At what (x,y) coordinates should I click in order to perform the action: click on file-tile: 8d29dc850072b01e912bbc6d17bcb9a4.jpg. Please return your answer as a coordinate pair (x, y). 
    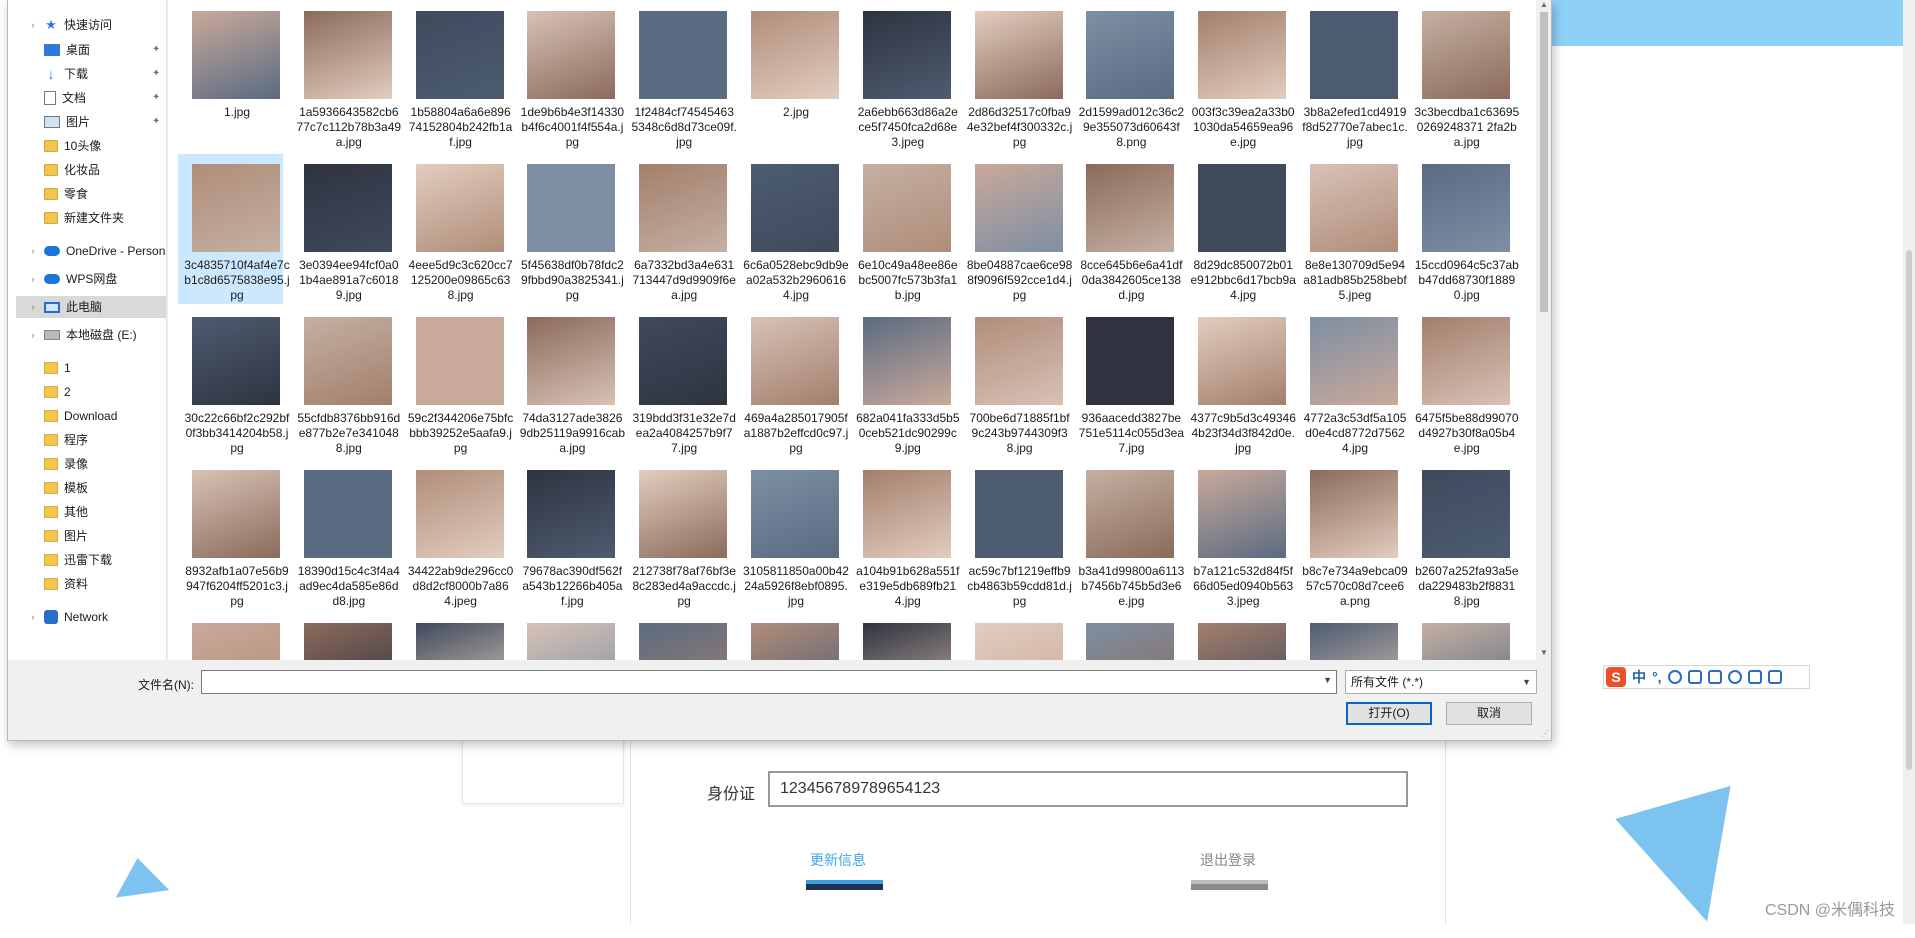
    Looking at the image, I should click on (1240, 229).